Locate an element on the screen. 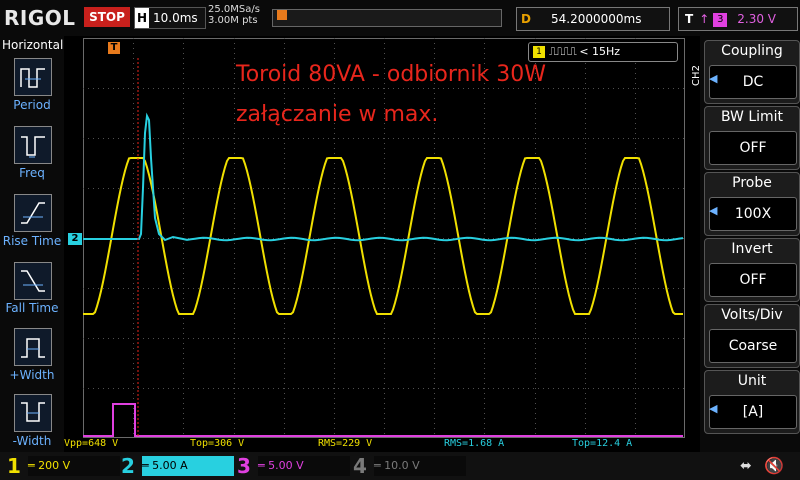 Image resolution: width=800 pixels, height=480 pixels. coupling-value: DC is located at coordinates (753, 82).